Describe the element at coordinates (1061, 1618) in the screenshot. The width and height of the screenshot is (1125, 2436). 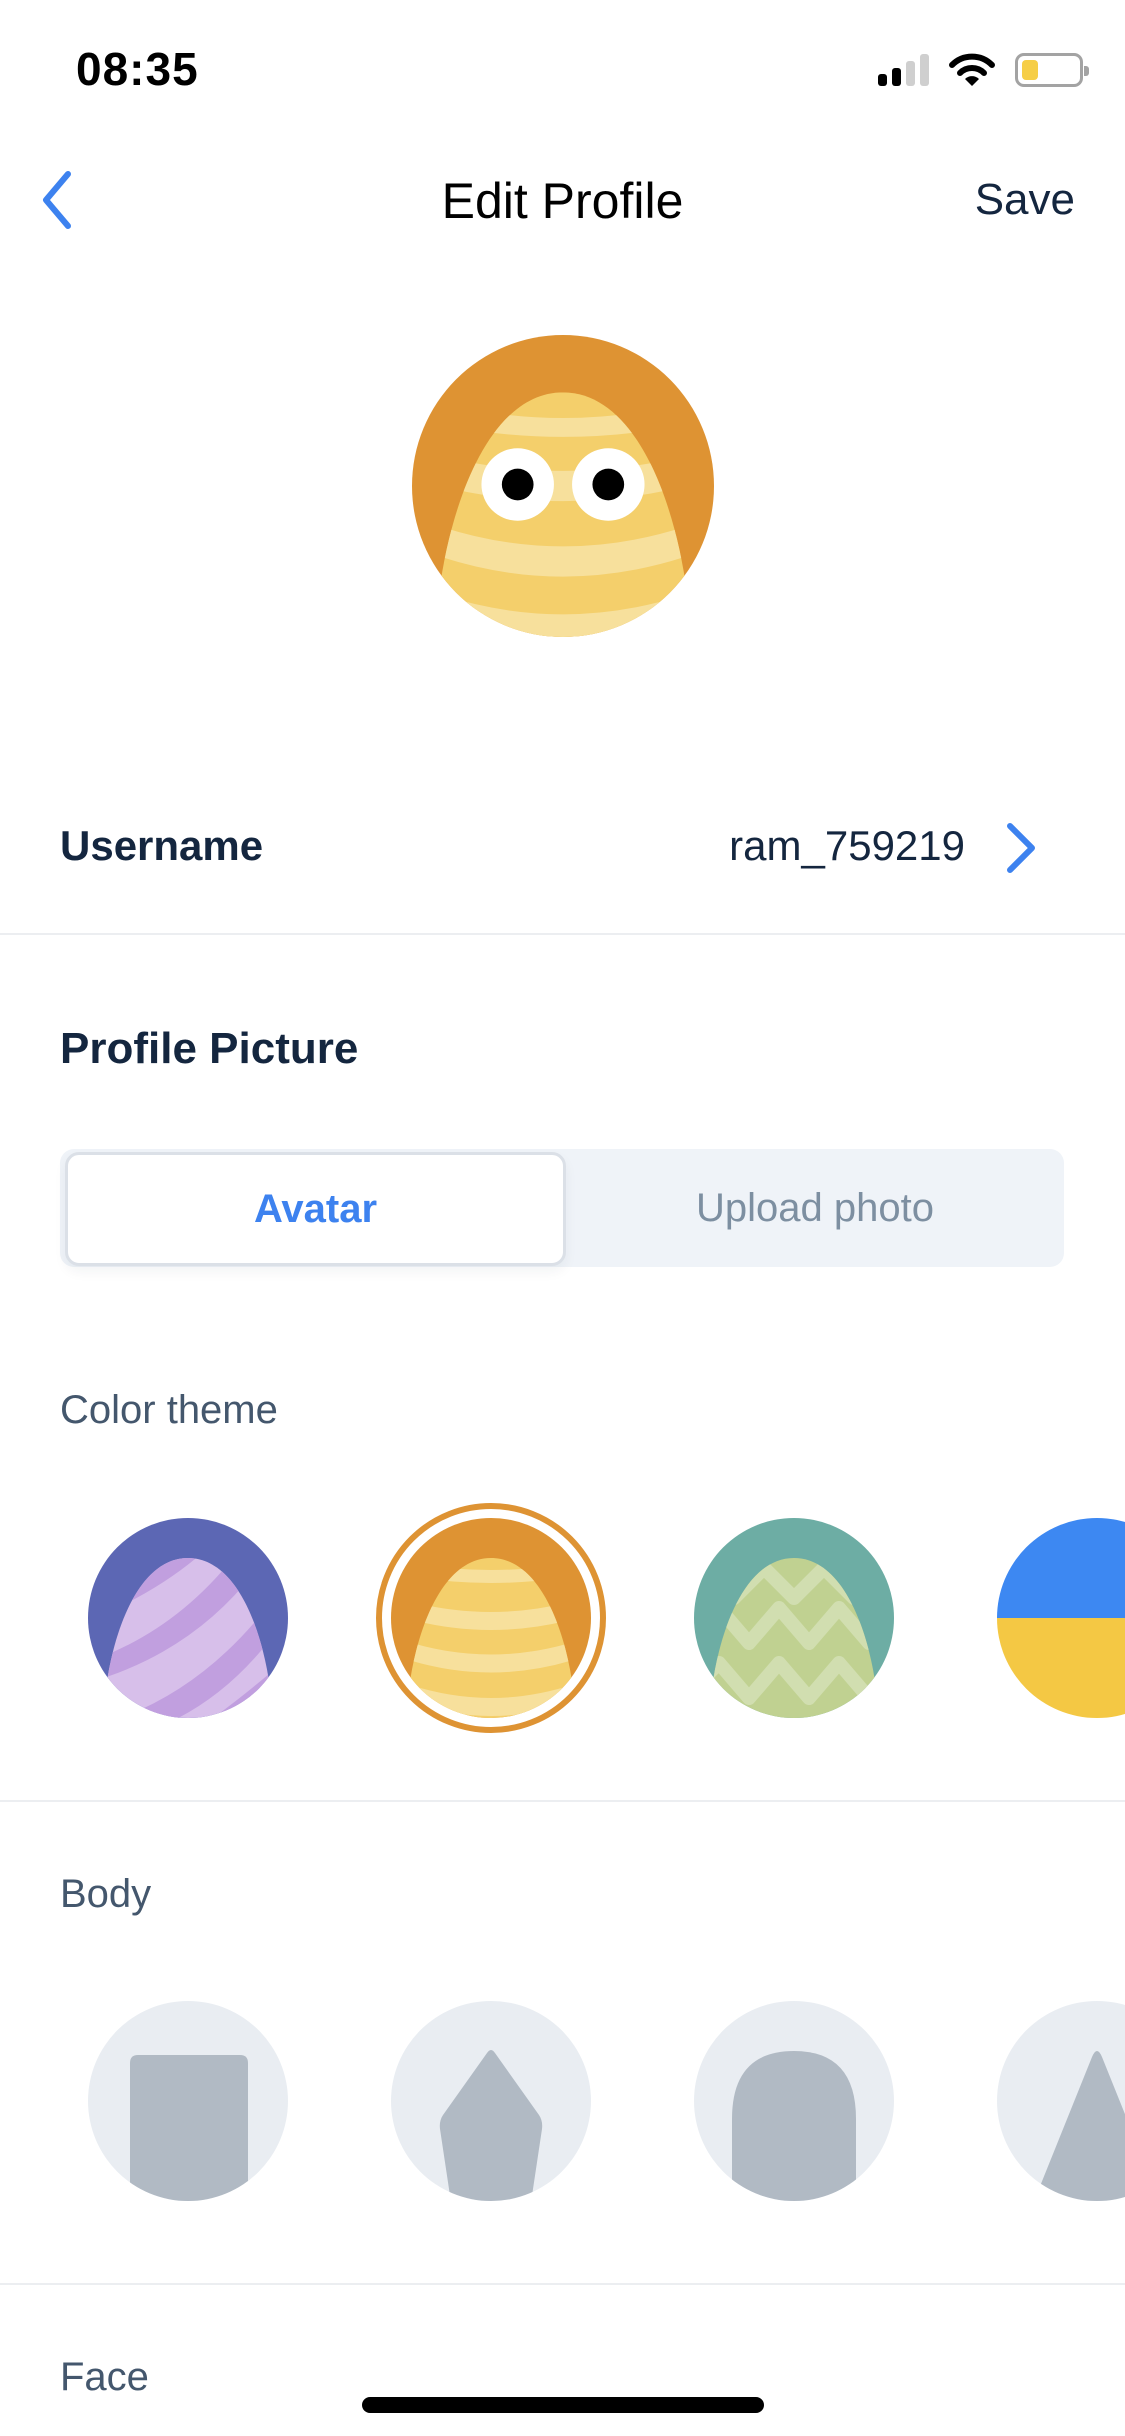
I see `color-theme-option-blue-yellow` at that location.